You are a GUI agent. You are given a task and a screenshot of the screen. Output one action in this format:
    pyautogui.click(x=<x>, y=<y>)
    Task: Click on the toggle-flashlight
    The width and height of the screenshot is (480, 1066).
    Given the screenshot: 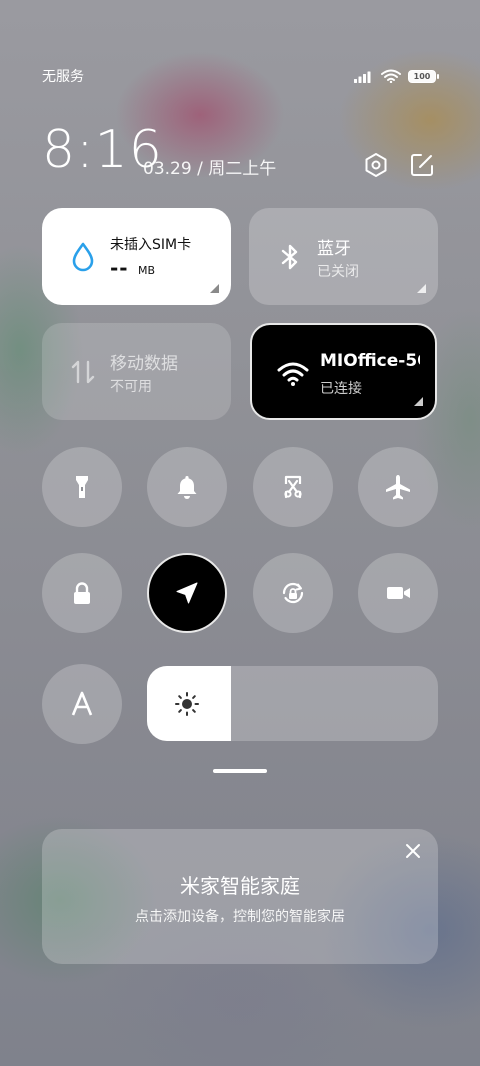 What is the action you would take?
    pyautogui.click(x=82, y=487)
    